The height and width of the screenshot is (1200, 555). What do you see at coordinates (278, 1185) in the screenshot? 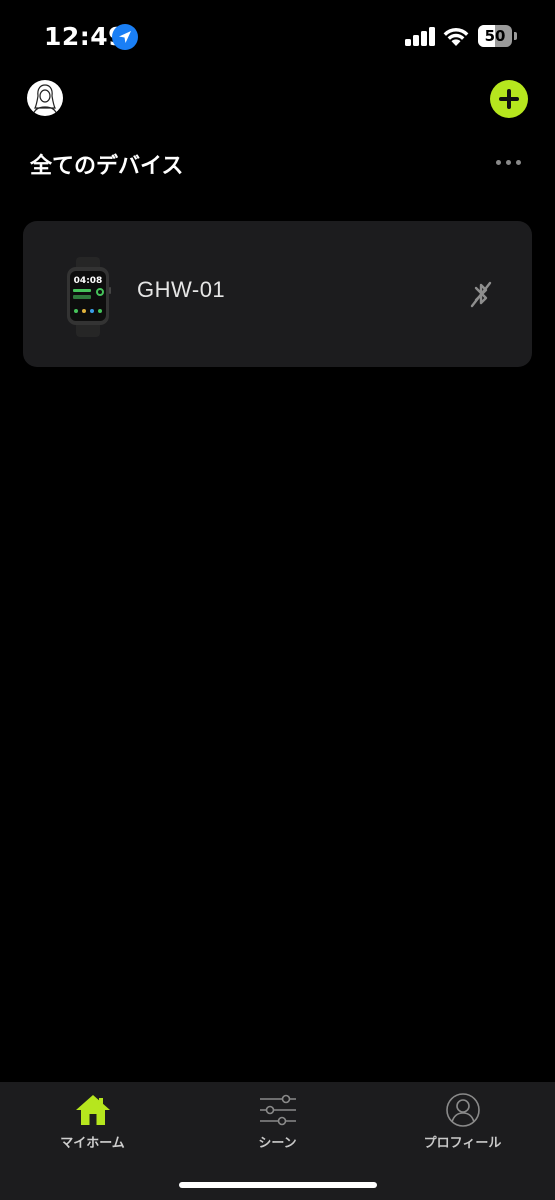
I see `home-indicator` at bounding box center [278, 1185].